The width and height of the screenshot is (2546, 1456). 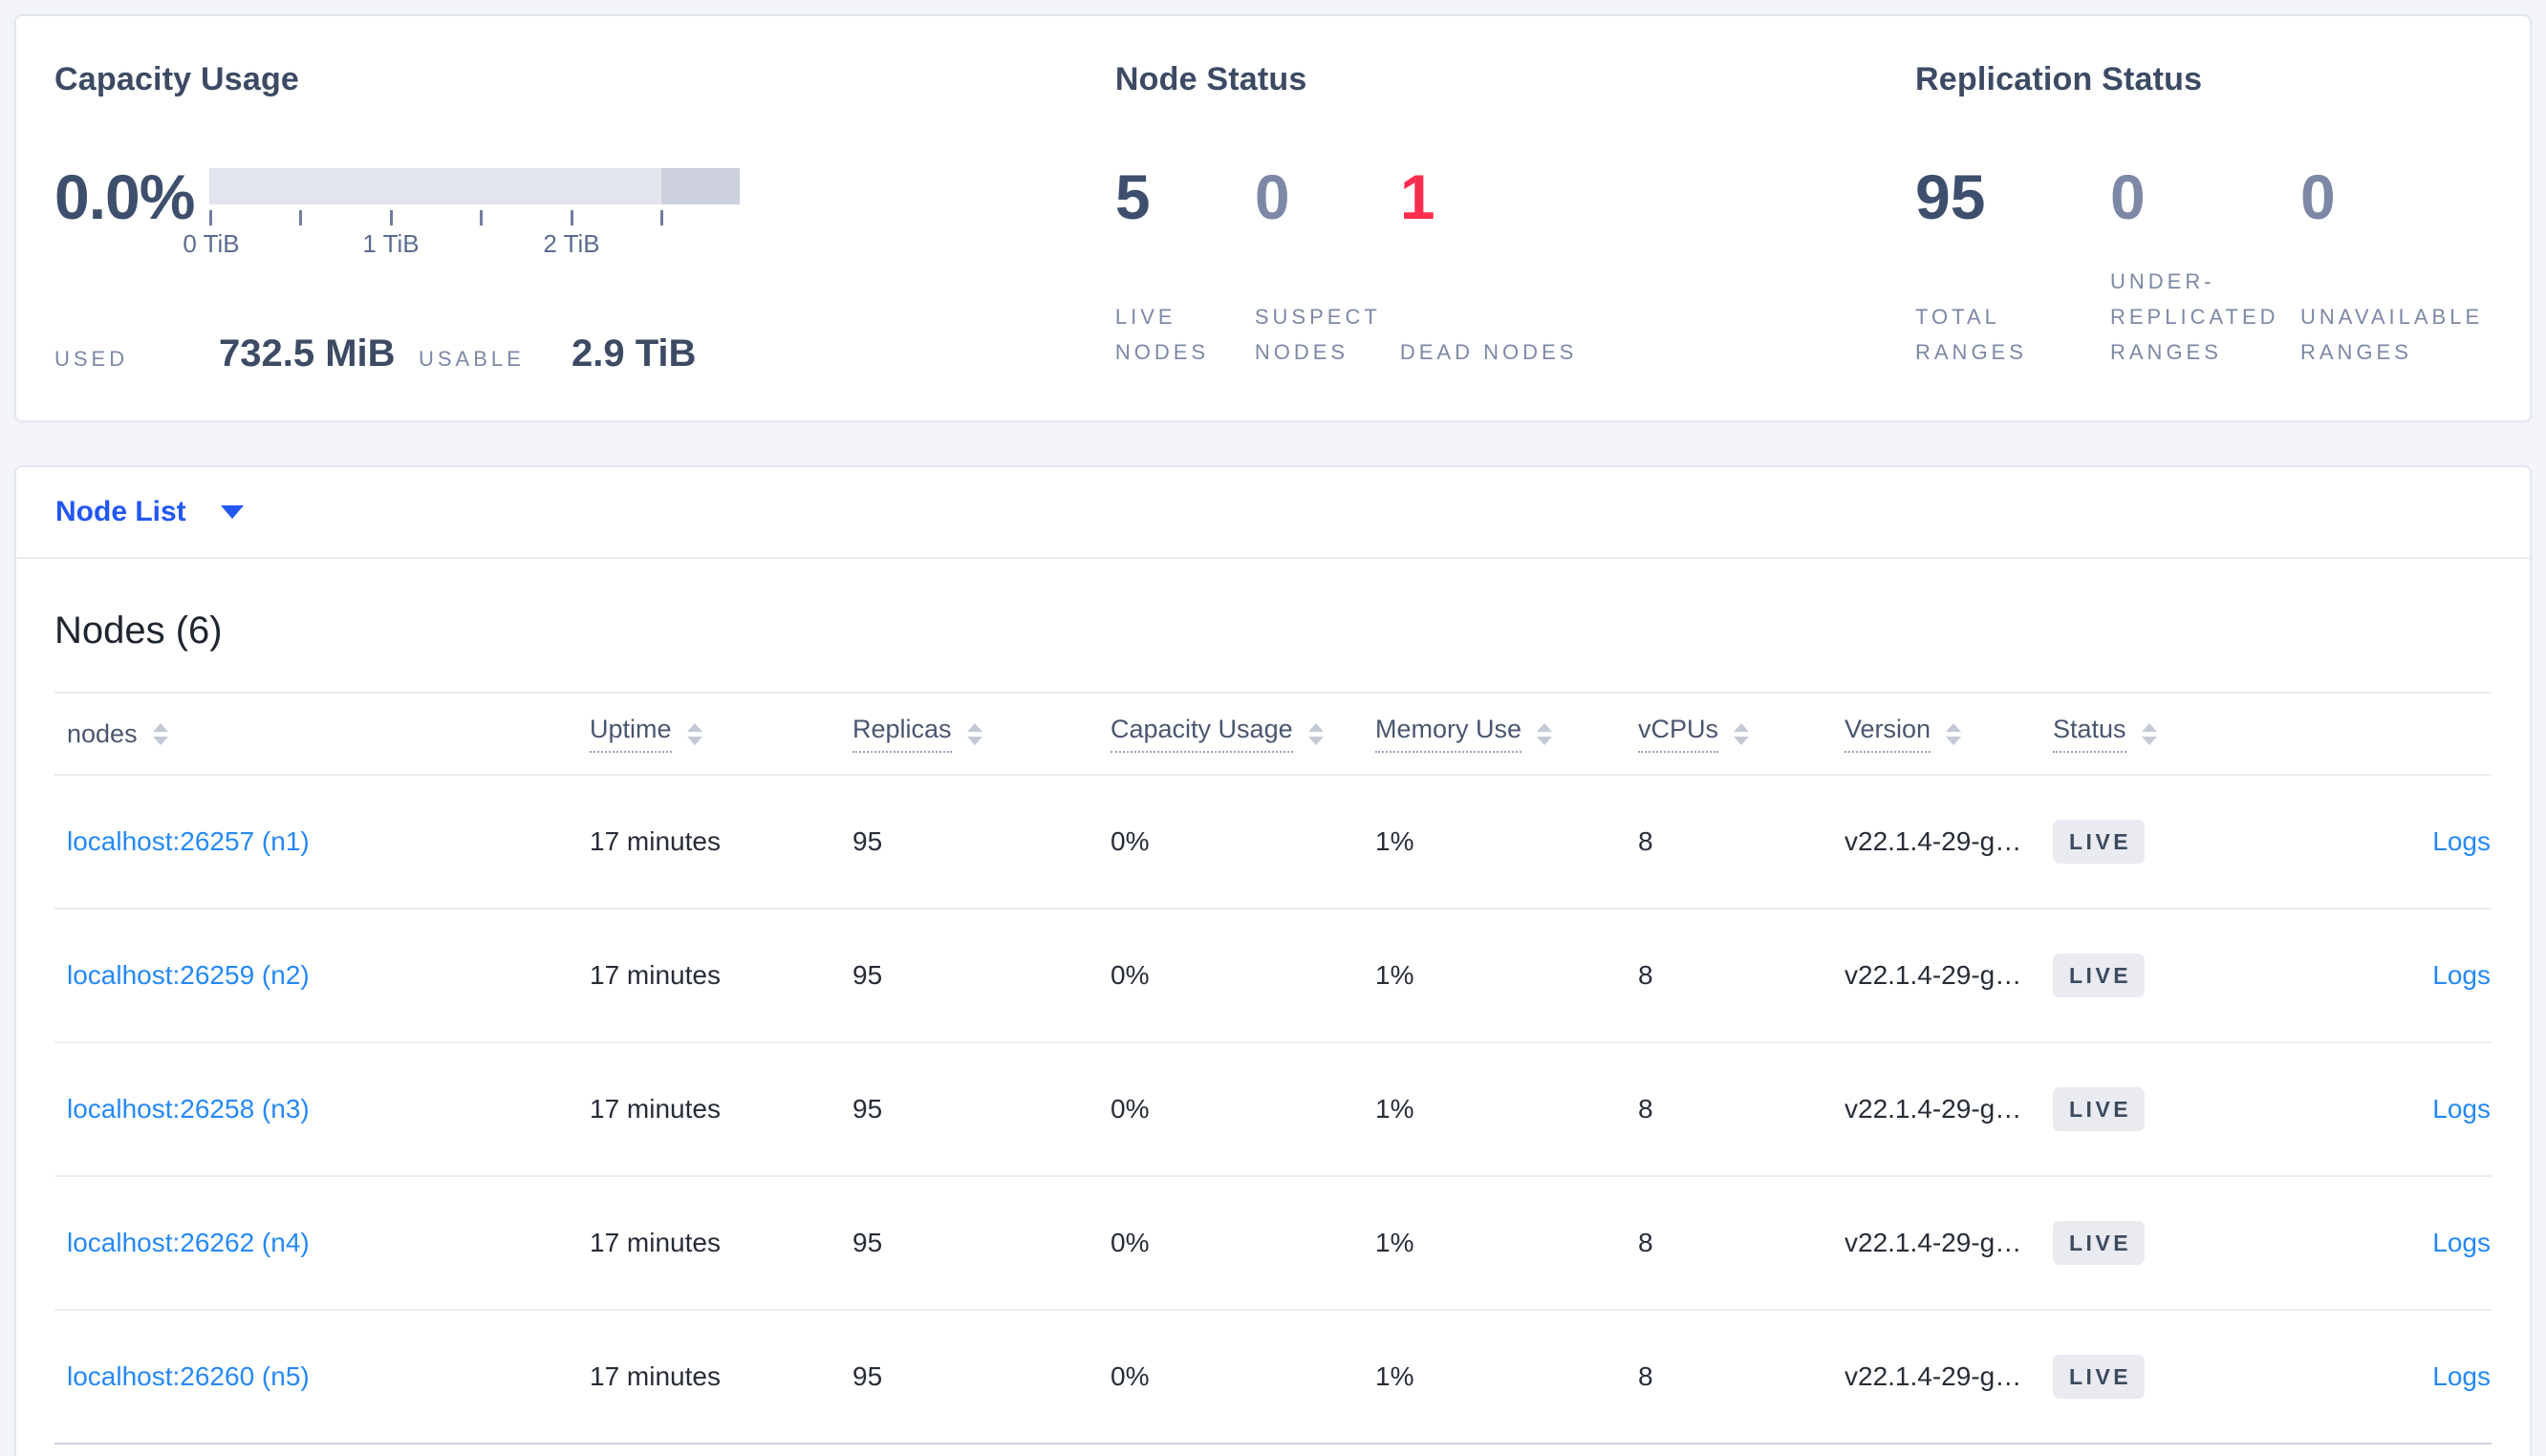 I want to click on node-cell: localhost:26259 (n2), so click(x=322, y=976).